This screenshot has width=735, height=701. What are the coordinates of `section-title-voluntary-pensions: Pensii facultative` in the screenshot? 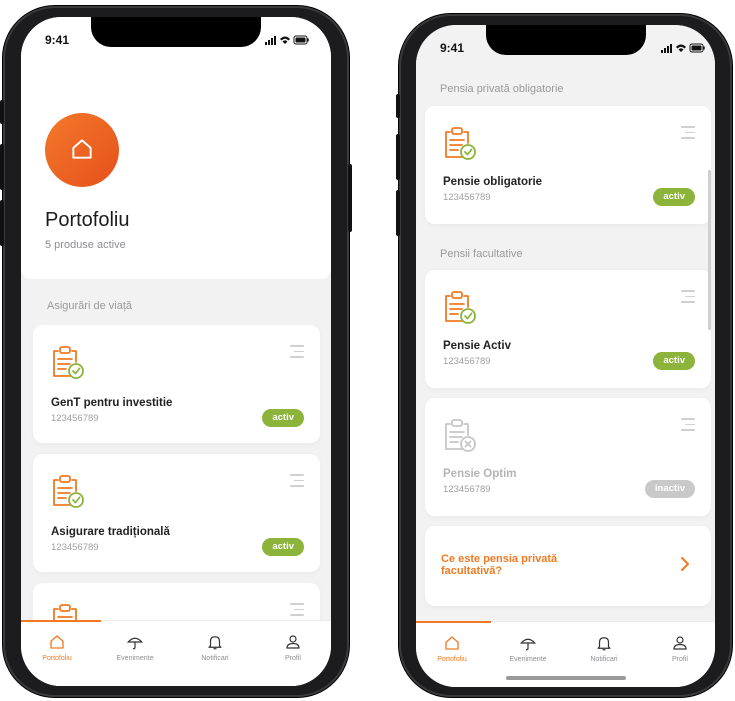 It's located at (481, 254).